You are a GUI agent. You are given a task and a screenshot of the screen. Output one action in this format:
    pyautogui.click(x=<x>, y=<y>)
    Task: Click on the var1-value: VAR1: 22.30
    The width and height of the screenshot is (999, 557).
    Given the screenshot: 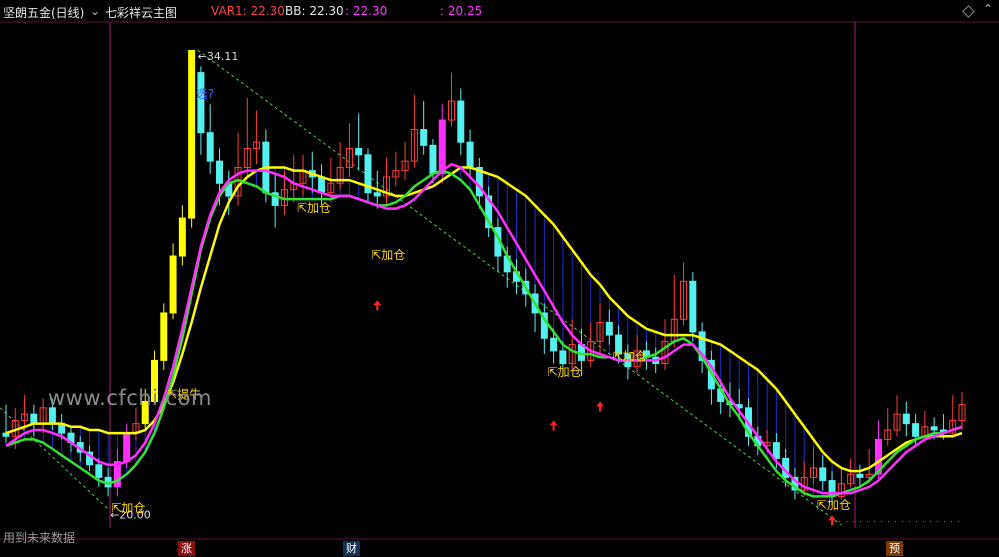 What is the action you would take?
    pyautogui.click(x=248, y=11)
    